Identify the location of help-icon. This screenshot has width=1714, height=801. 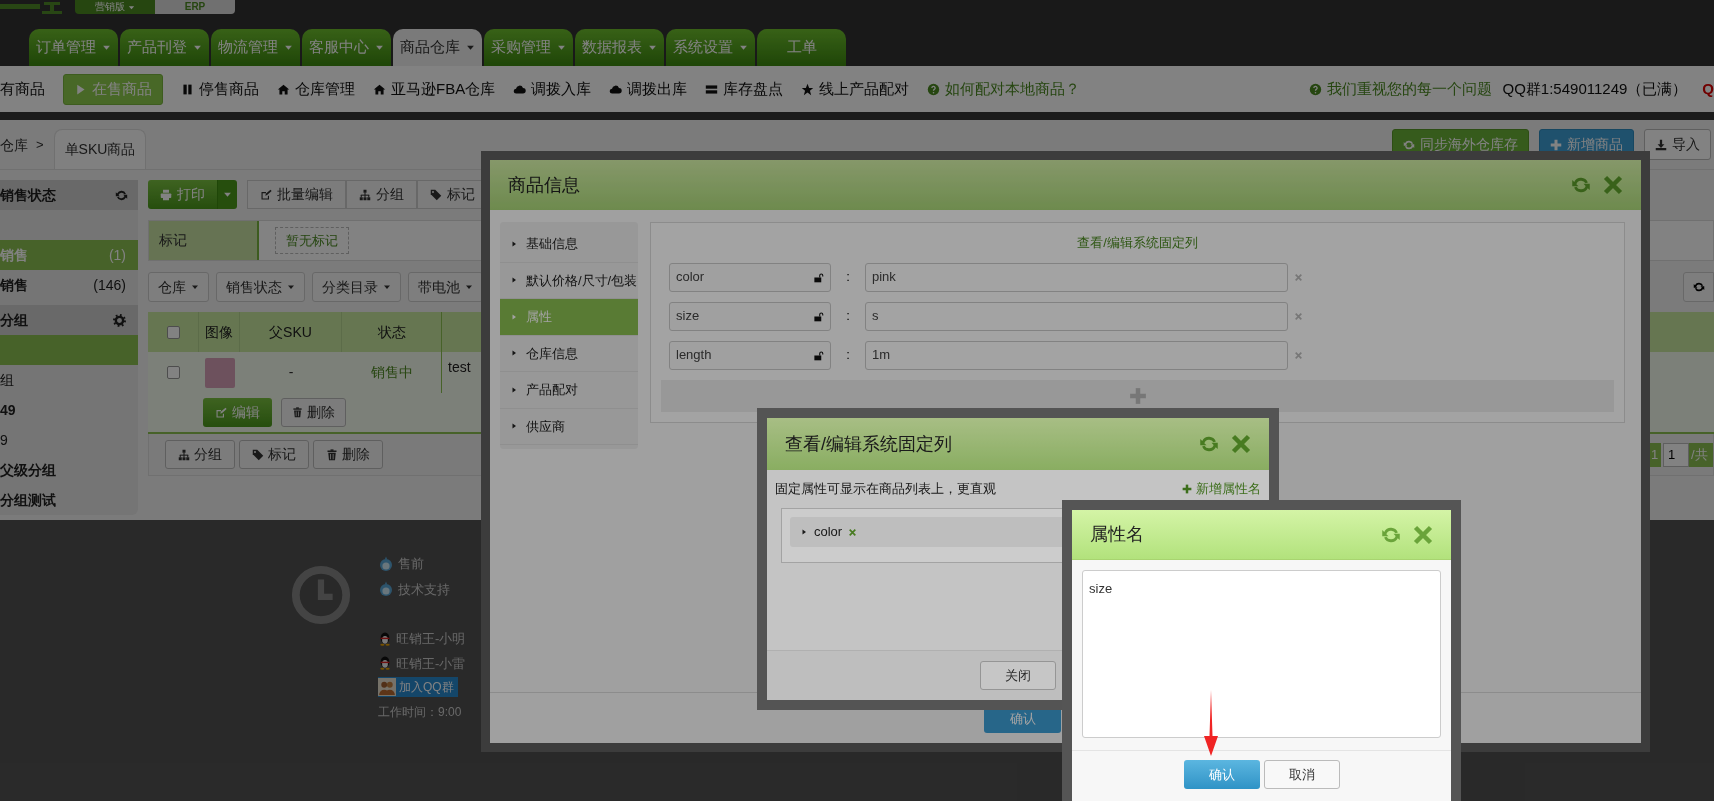
(934, 89).